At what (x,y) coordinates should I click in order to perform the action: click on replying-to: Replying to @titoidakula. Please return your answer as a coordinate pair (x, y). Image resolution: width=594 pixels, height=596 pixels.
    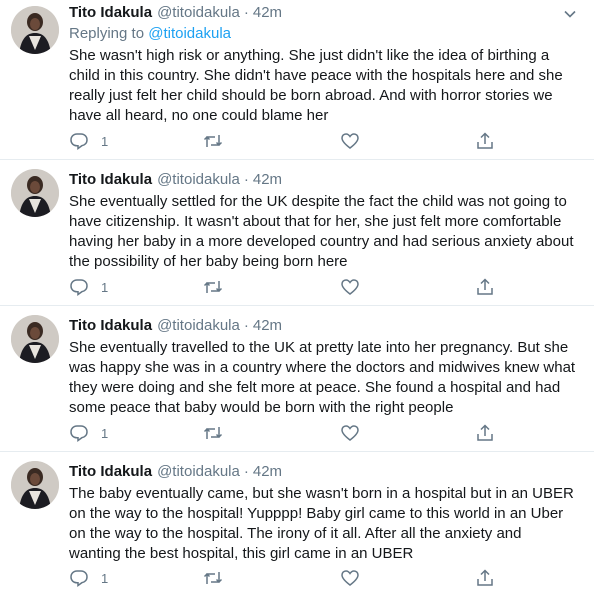
    Looking at the image, I should click on (324, 34).